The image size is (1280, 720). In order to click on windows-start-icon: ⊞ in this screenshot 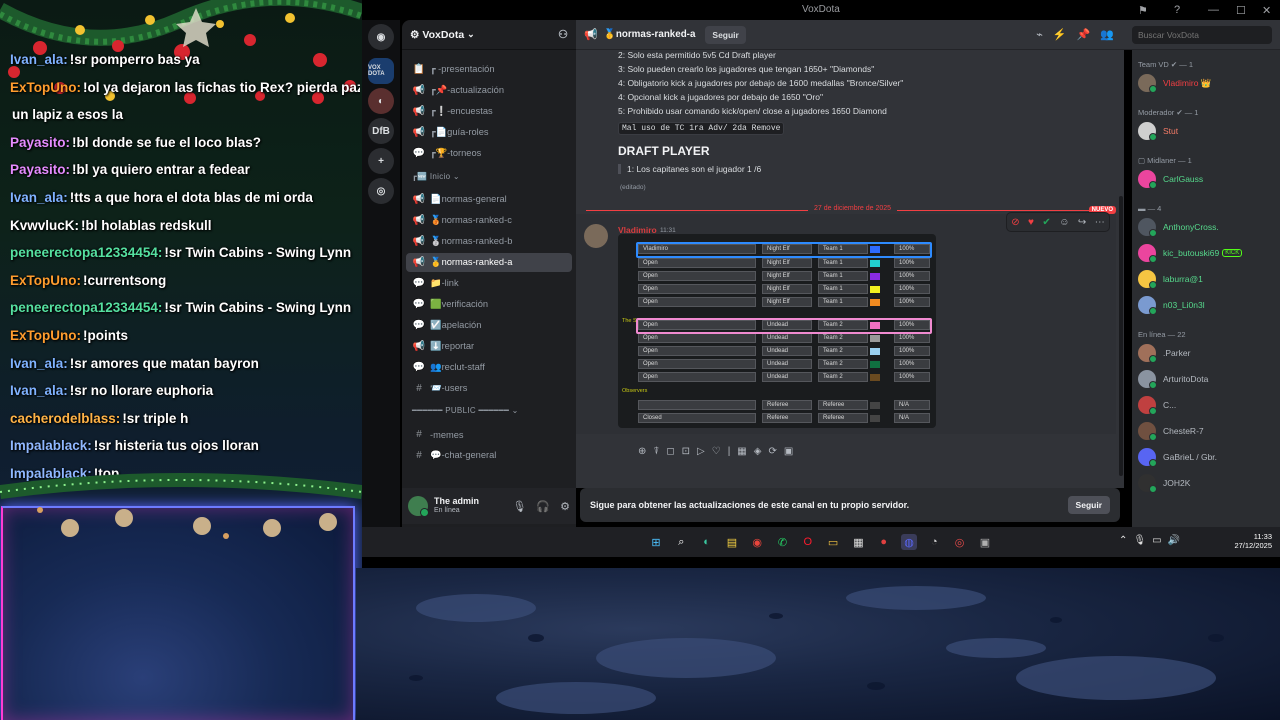, I will do `click(656, 542)`.